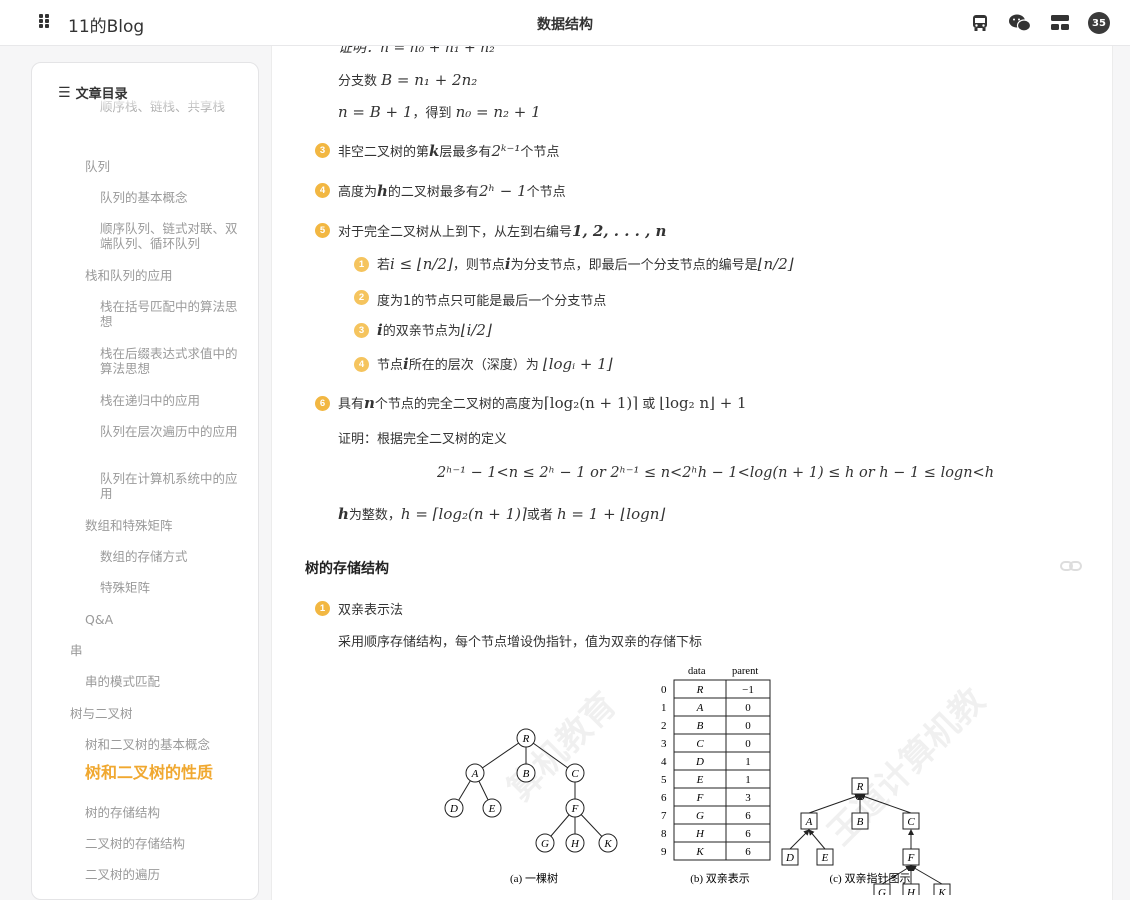  Describe the element at coordinates (700, 780) in the screenshot. I see `table-data: E` at that location.